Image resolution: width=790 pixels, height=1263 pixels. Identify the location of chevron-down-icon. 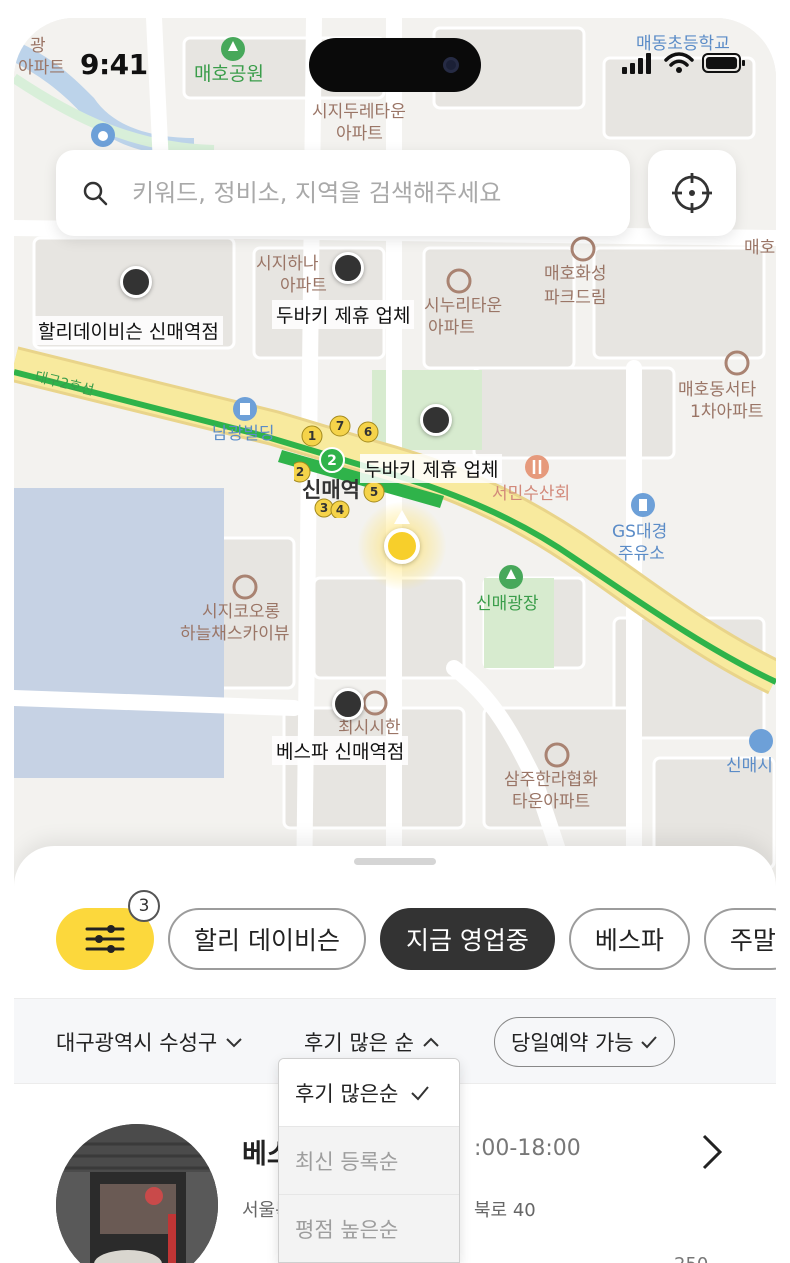
(234, 1043).